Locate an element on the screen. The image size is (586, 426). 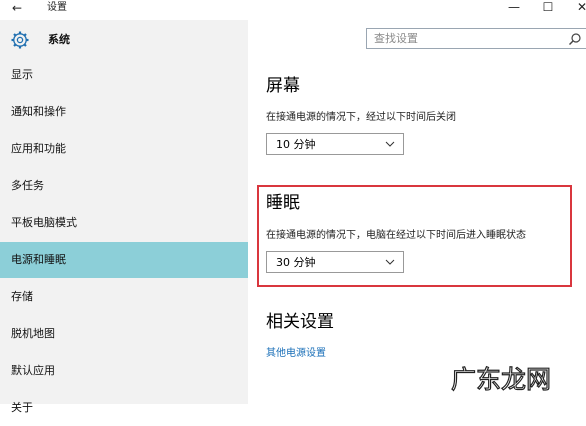
watermark-text: 广东龙网 is located at coordinates (501, 379).